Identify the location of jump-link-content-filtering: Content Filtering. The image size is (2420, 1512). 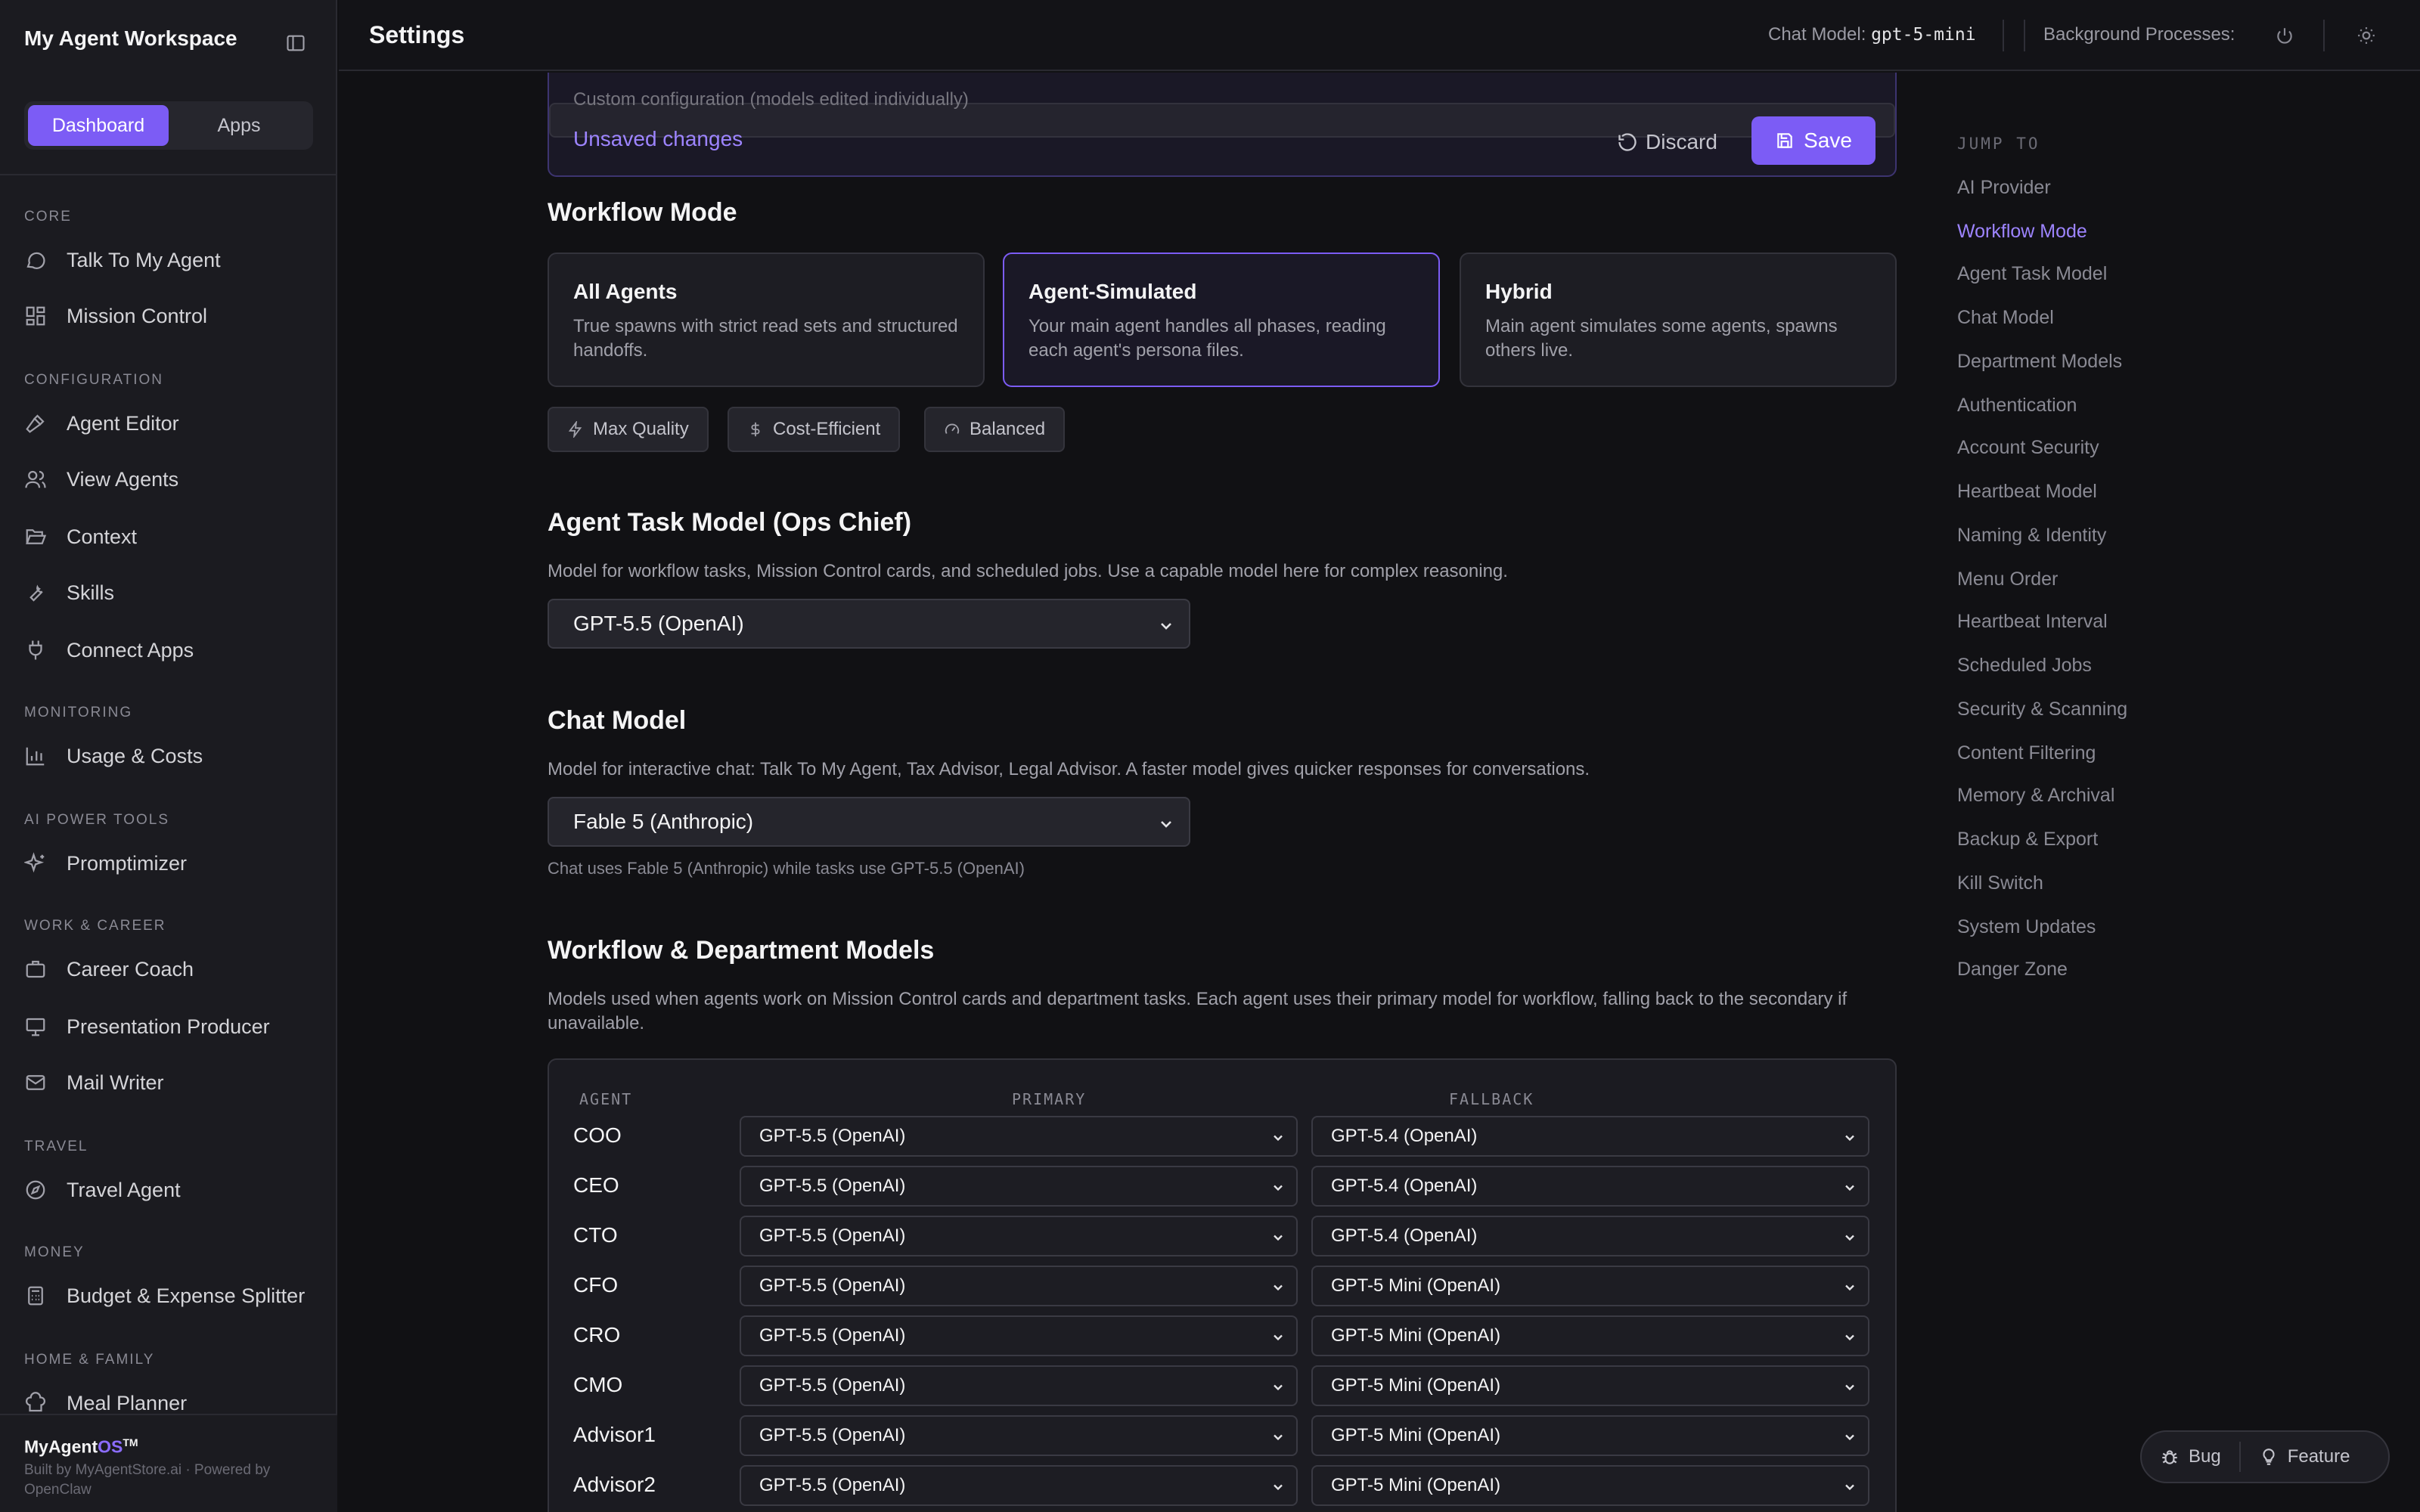
(2026, 753).